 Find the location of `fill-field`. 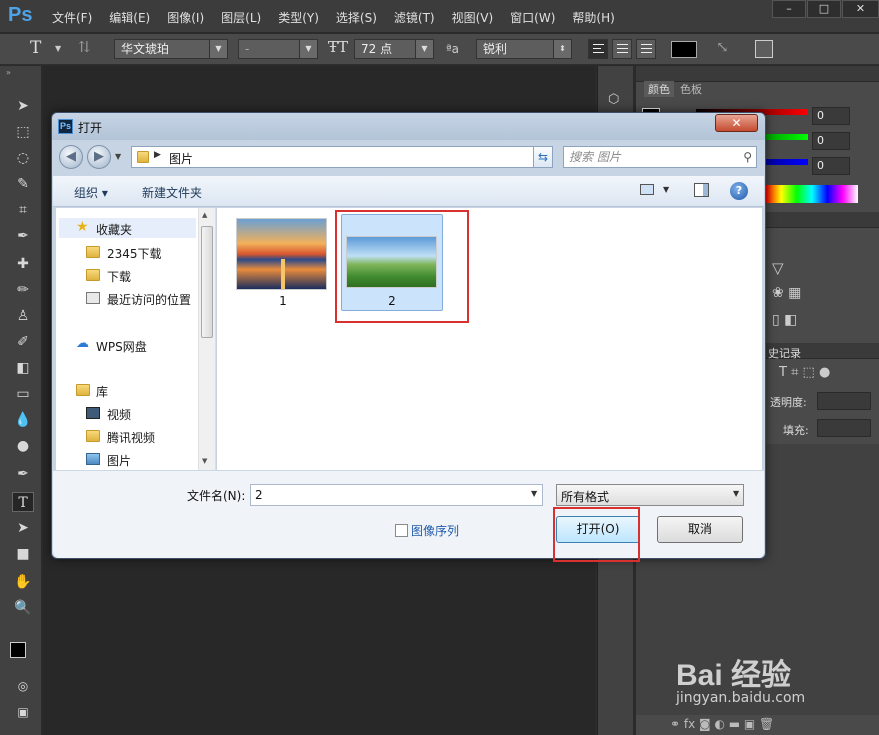

fill-field is located at coordinates (844, 428).